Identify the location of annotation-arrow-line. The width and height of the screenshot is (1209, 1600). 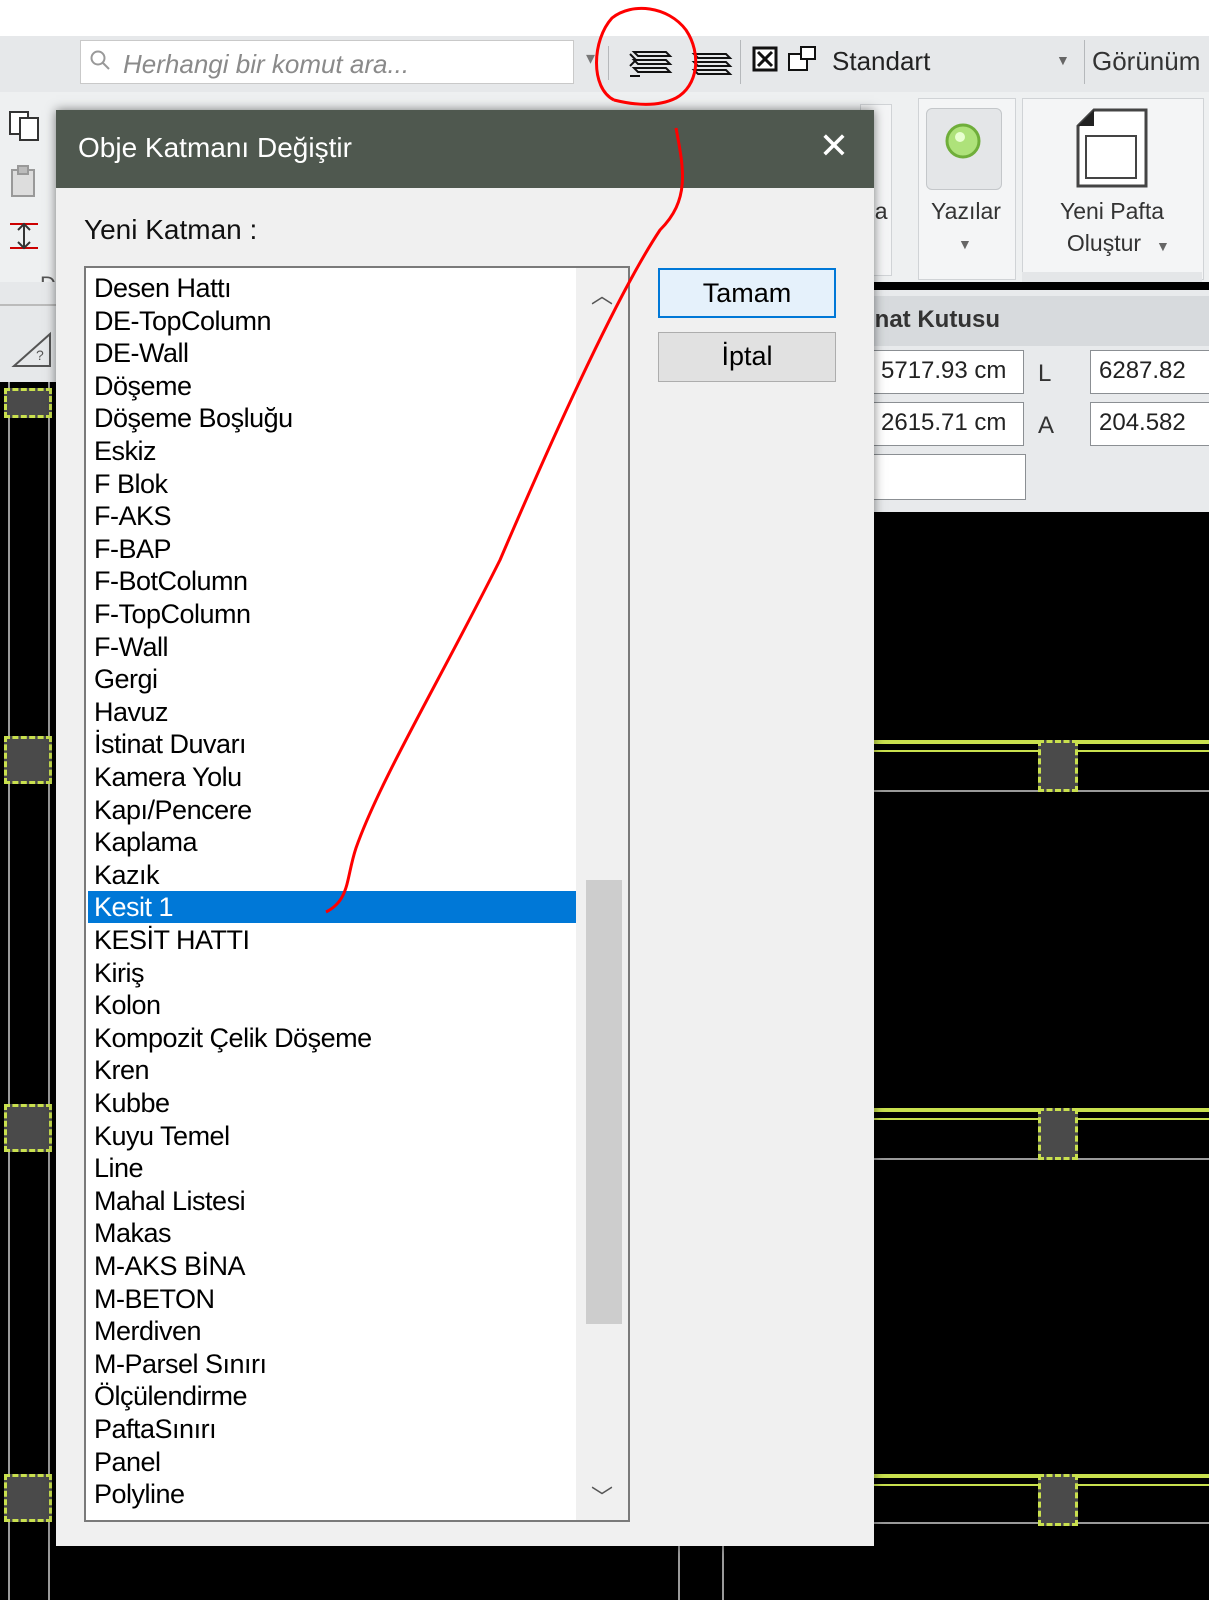
(504, 520).